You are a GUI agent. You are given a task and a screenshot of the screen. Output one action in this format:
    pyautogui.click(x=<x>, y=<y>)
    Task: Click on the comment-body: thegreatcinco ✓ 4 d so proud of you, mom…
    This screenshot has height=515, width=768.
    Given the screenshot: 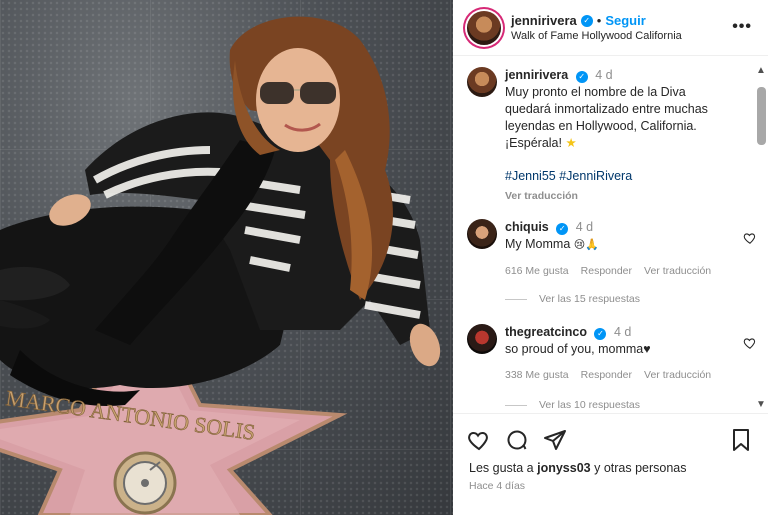 What is the action you would take?
    pyautogui.click(x=620, y=354)
    